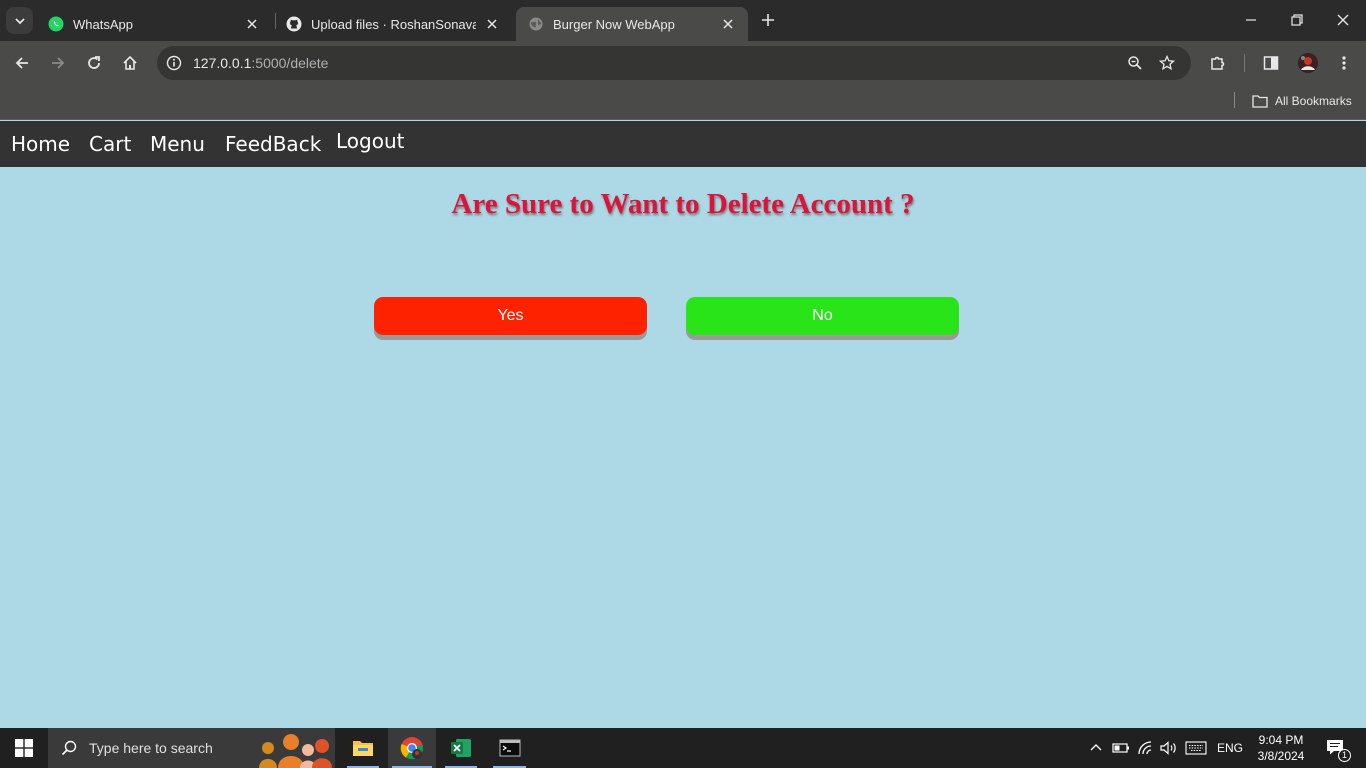 The width and height of the screenshot is (1366, 768). I want to click on tab-title: Upload files · RoshanSonavane/, so click(393, 24).